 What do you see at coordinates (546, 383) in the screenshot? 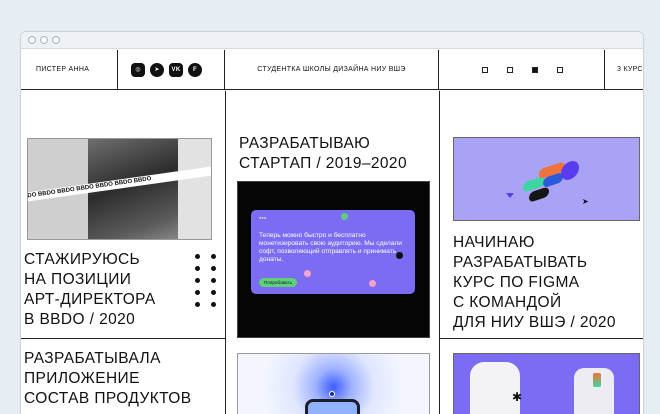
I see `merch-image: ✱` at bounding box center [546, 383].